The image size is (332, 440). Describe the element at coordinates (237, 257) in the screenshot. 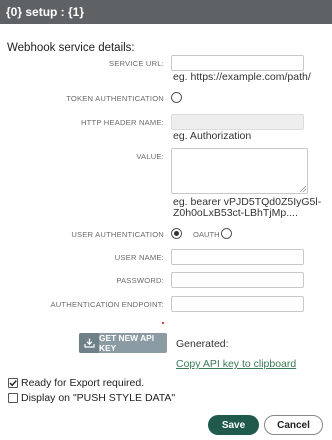

I see `user-name-input` at that location.